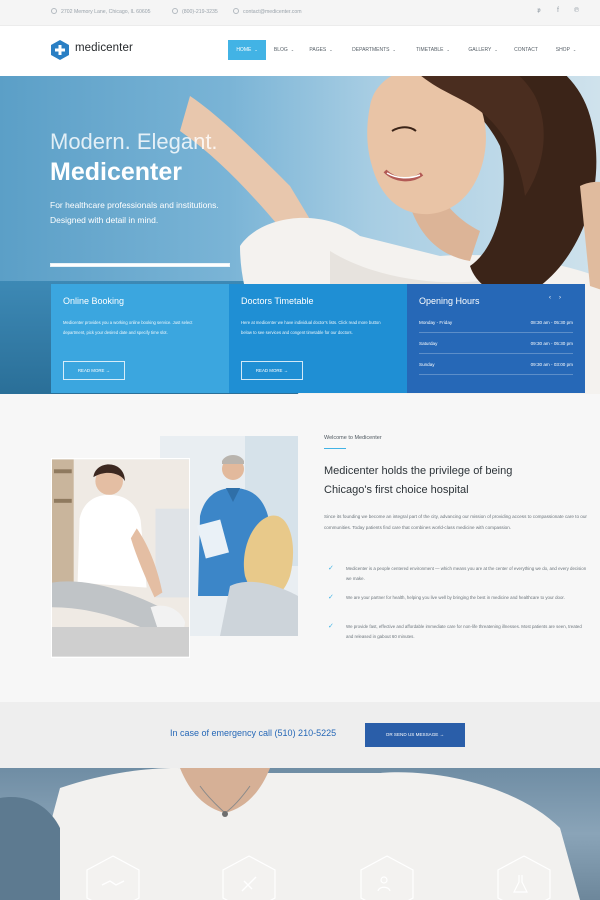 This screenshot has height=900, width=600. I want to click on nav-departments: DEPARTMENTS ⌄, so click(374, 50).